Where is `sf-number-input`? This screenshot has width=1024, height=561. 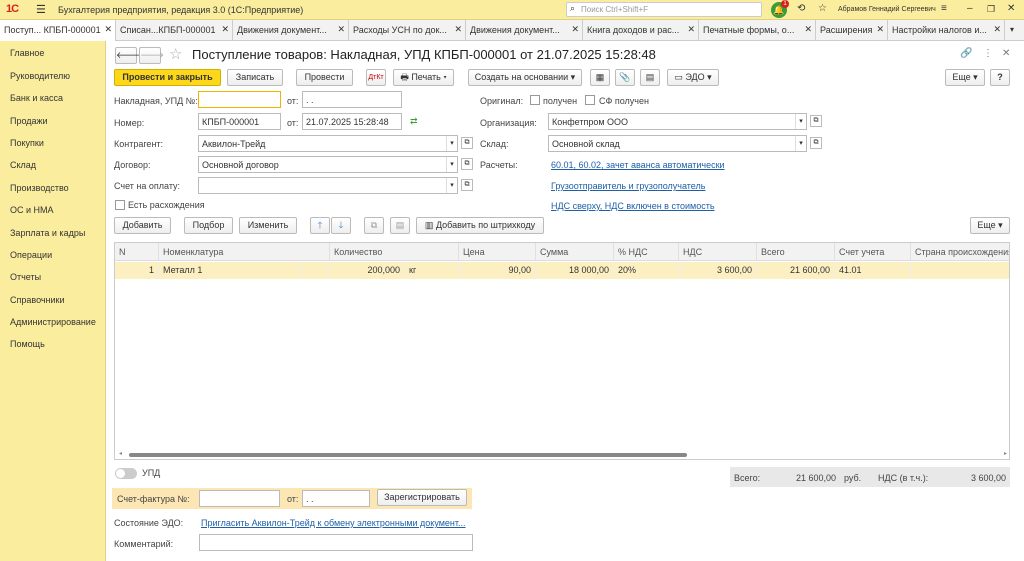
sf-number-input is located at coordinates (239, 498).